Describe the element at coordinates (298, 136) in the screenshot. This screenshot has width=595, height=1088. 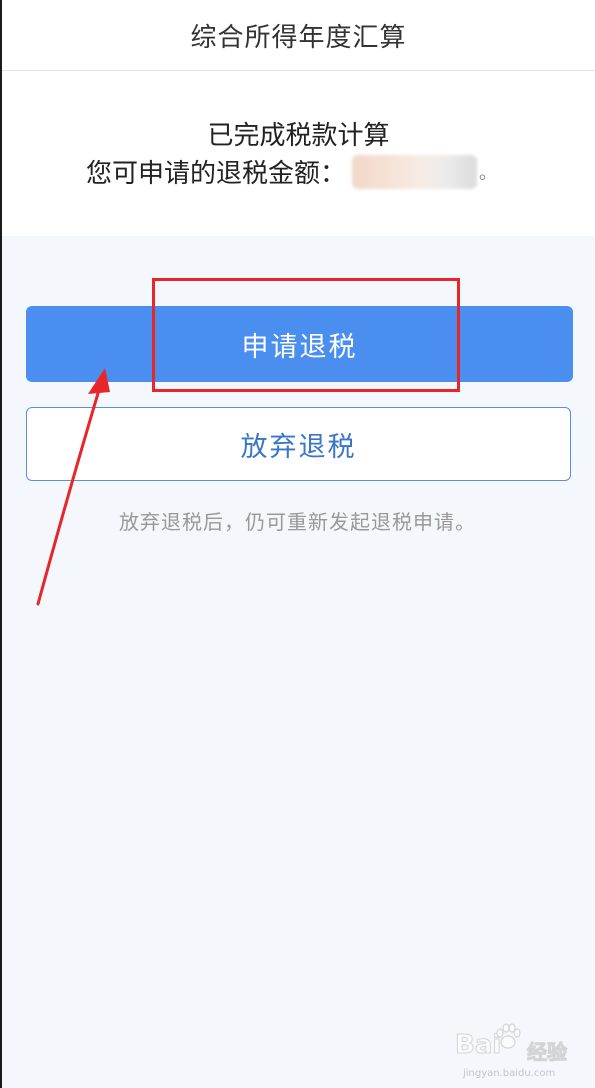
I see `calculation-status-text: 已完成税款计算` at that location.